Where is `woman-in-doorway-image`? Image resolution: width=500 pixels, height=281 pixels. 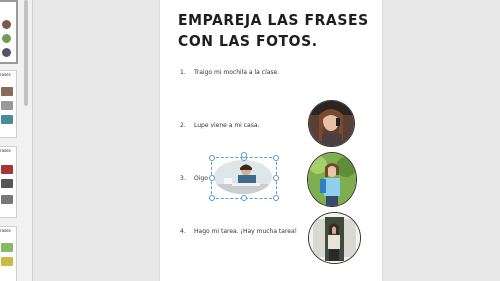
woman-in-doorway-image is located at coordinates (334, 238).